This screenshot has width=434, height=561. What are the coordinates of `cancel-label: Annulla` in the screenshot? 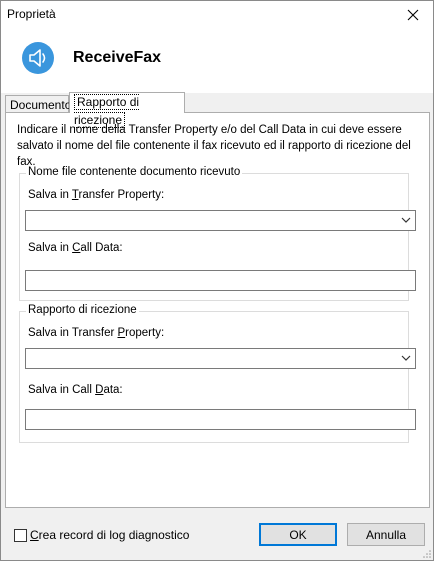 It's located at (386, 534).